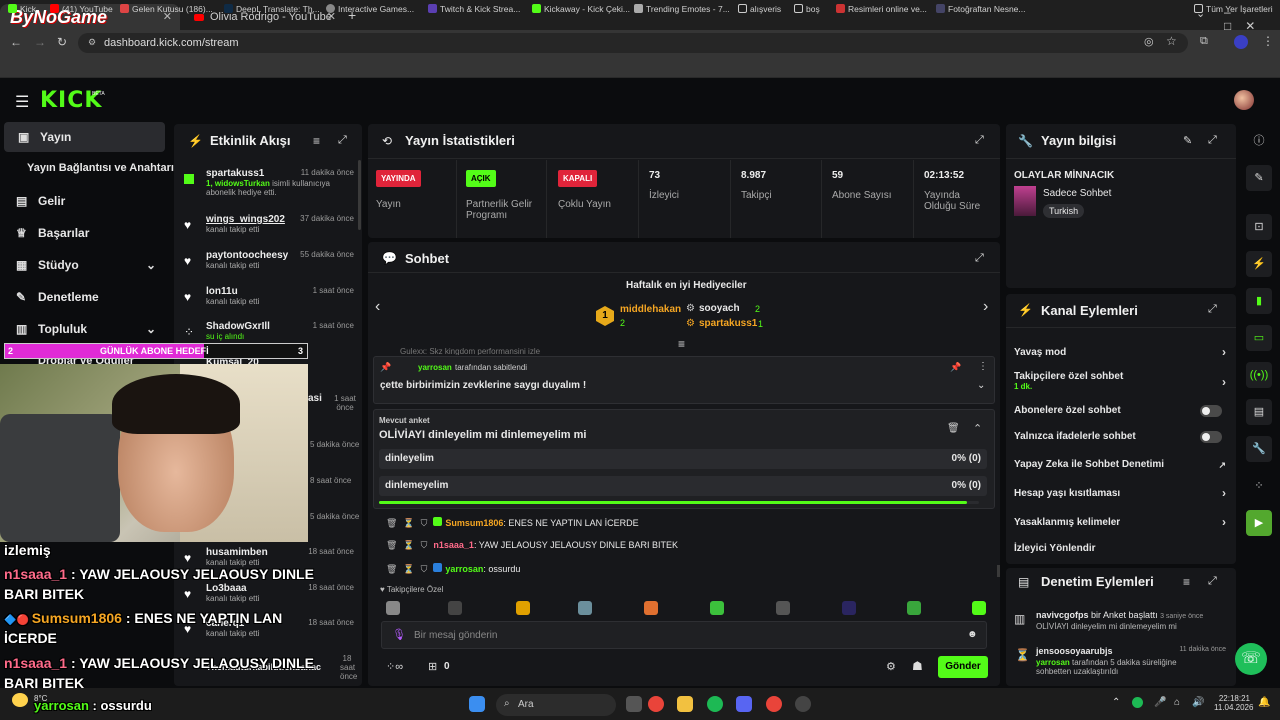  What do you see at coordinates (1137, 702) in the screenshot?
I see `spotify-tray-icon` at bounding box center [1137, 702].